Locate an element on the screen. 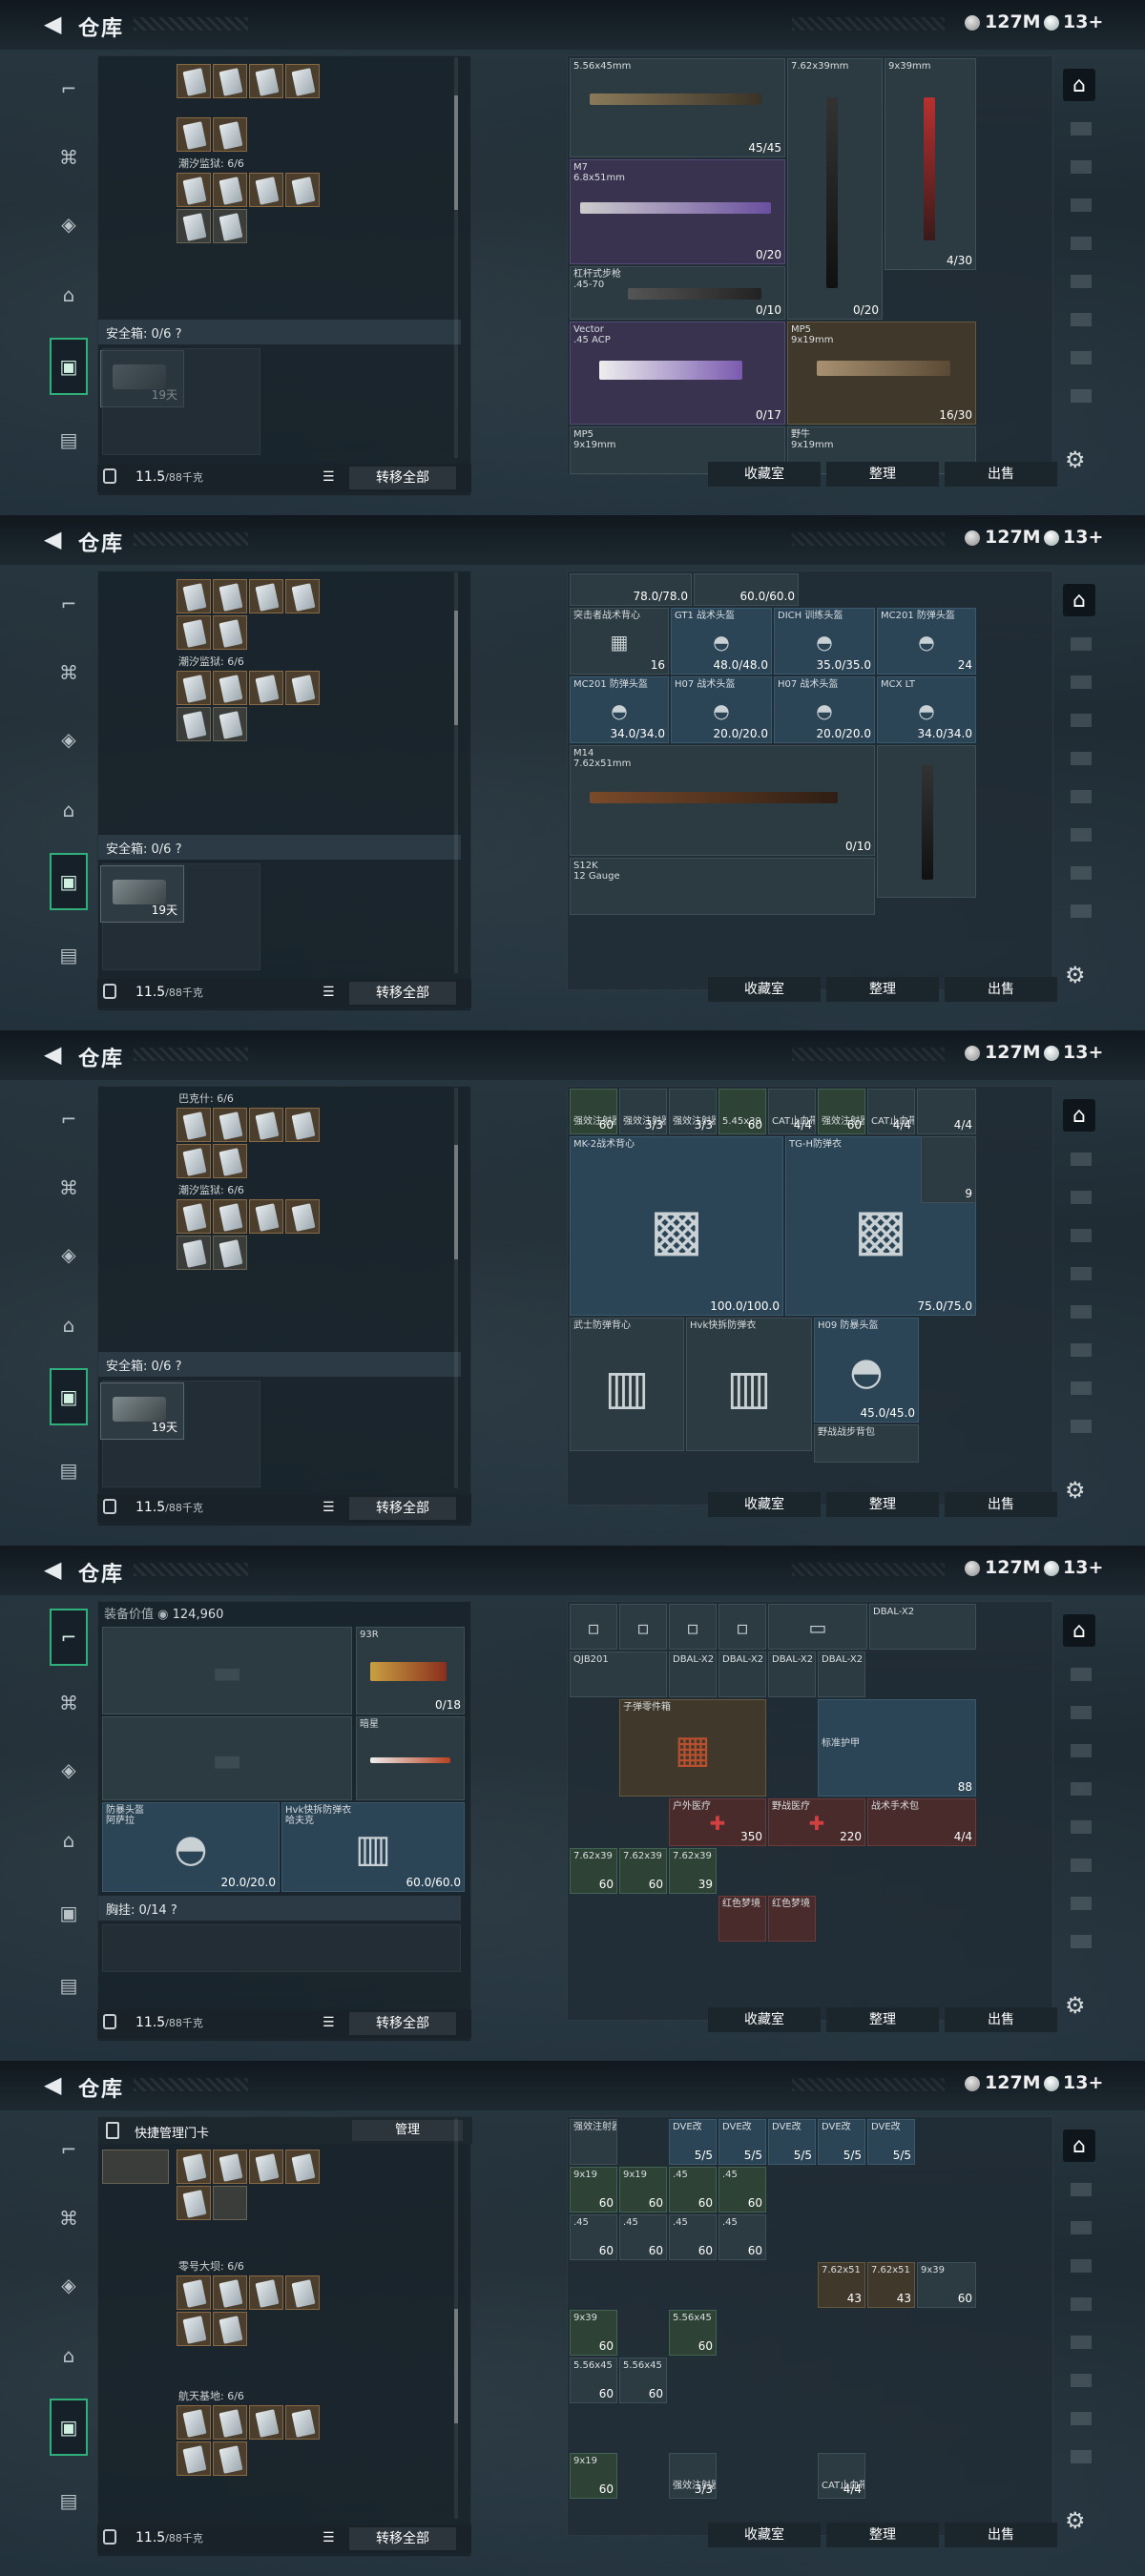 Image resolution: width=1145 pixels, height=2576 pixels. weapon-cell: 5.56x45mm 45/45 is located at coordinates (678, 107).